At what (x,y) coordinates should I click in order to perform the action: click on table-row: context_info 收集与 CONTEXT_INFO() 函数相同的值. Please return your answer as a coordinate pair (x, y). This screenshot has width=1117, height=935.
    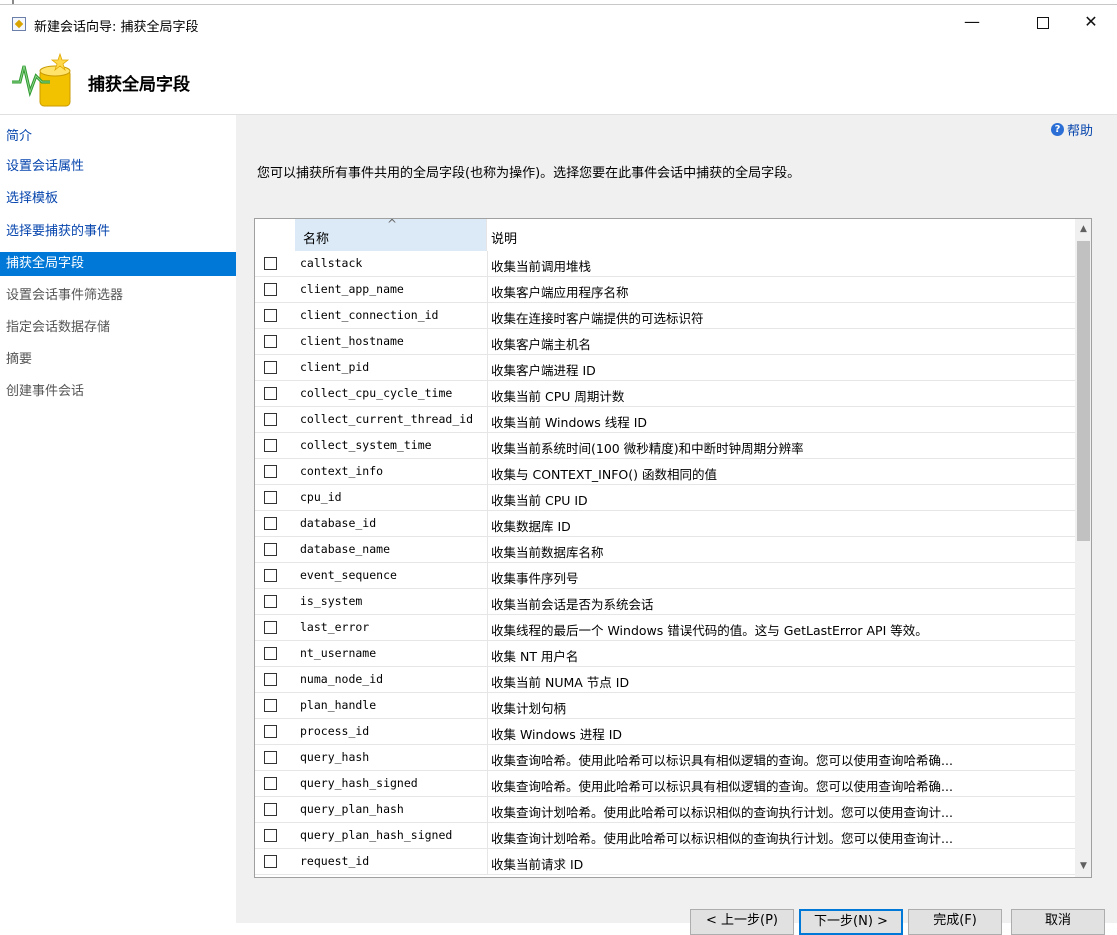
    Looking at the image, I should click on (665, 472).